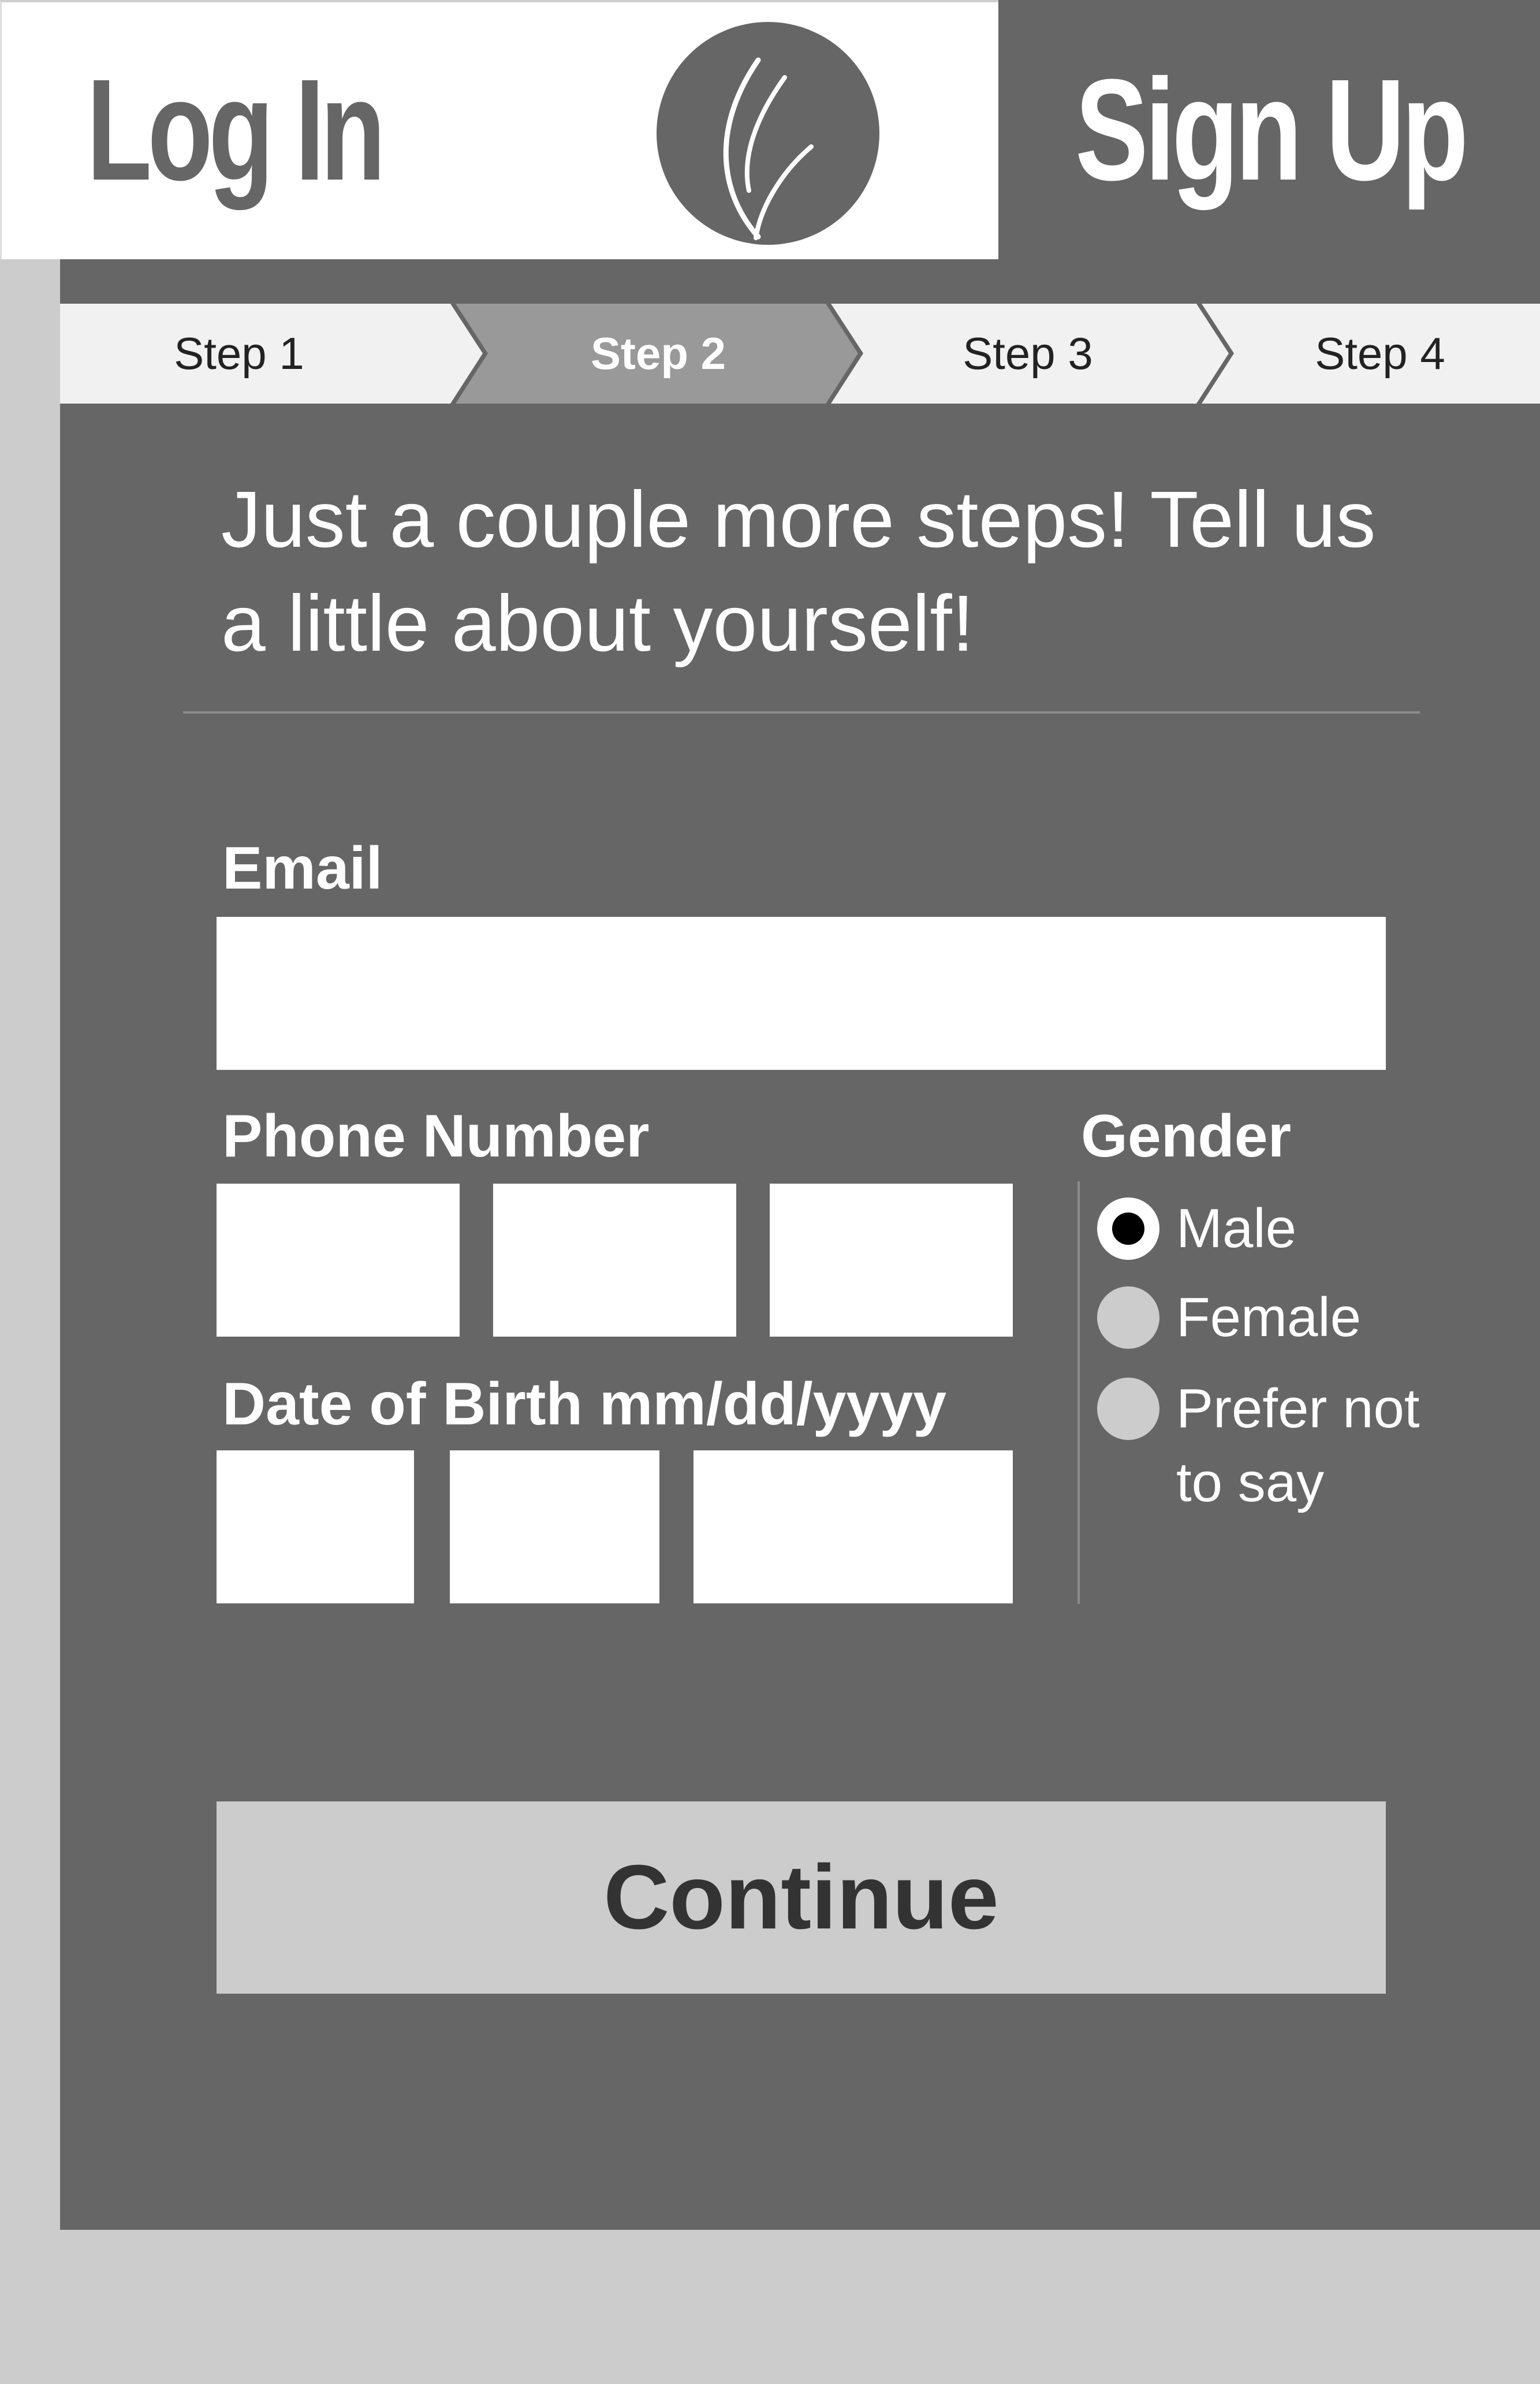 The width and height of the screenshot is (1540, 2384). What do you see at coordinates (1298, 1408) in the screenshot?
I see `gender-prefer-not-label-line-1: Prefer not` at bounding box center [1298, 1408].